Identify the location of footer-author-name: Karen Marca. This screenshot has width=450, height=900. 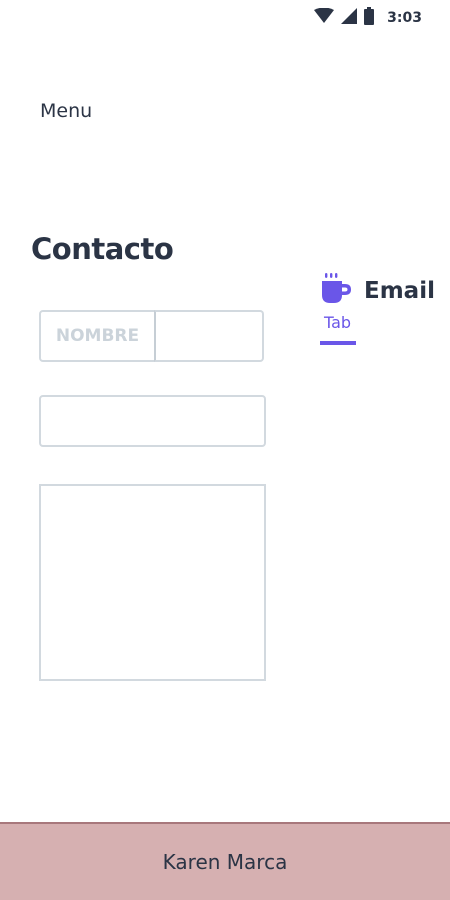
(225, 862).